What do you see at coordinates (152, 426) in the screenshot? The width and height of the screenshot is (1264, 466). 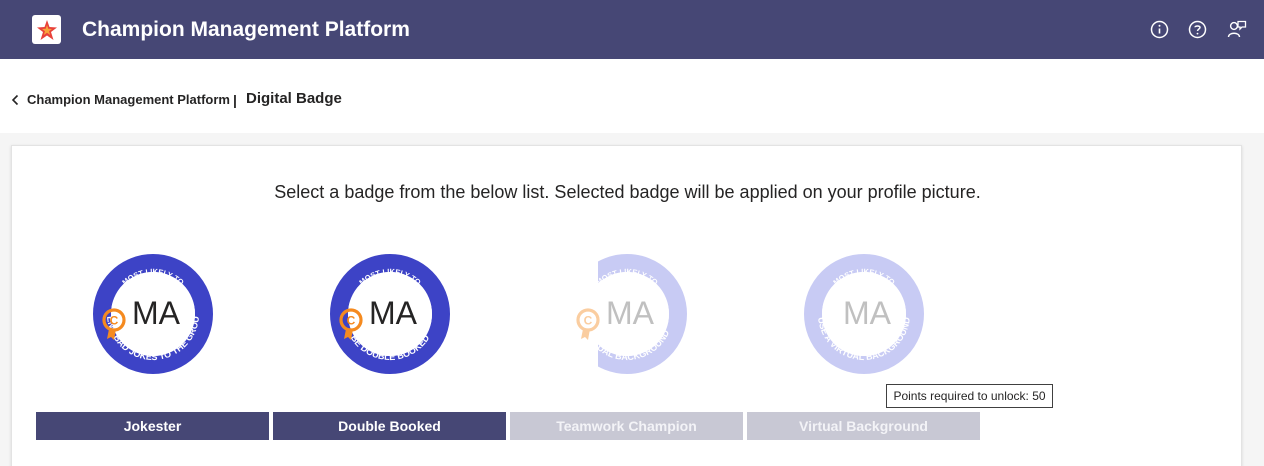 I see `badge-button-jokester: Jokester` at bounding box center [152, 426].